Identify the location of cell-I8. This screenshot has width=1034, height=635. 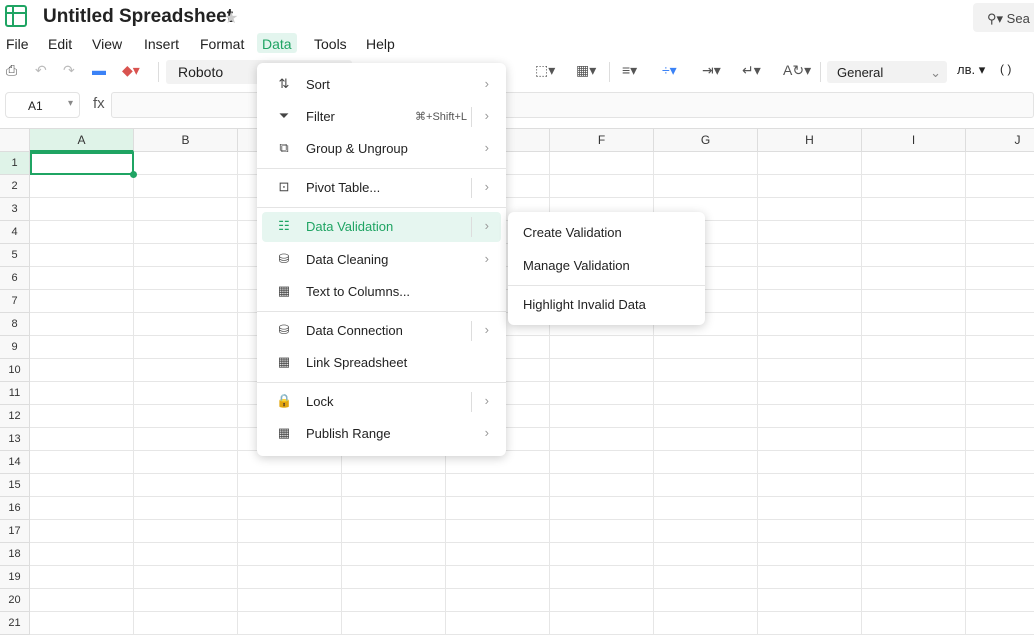
(914, 324).